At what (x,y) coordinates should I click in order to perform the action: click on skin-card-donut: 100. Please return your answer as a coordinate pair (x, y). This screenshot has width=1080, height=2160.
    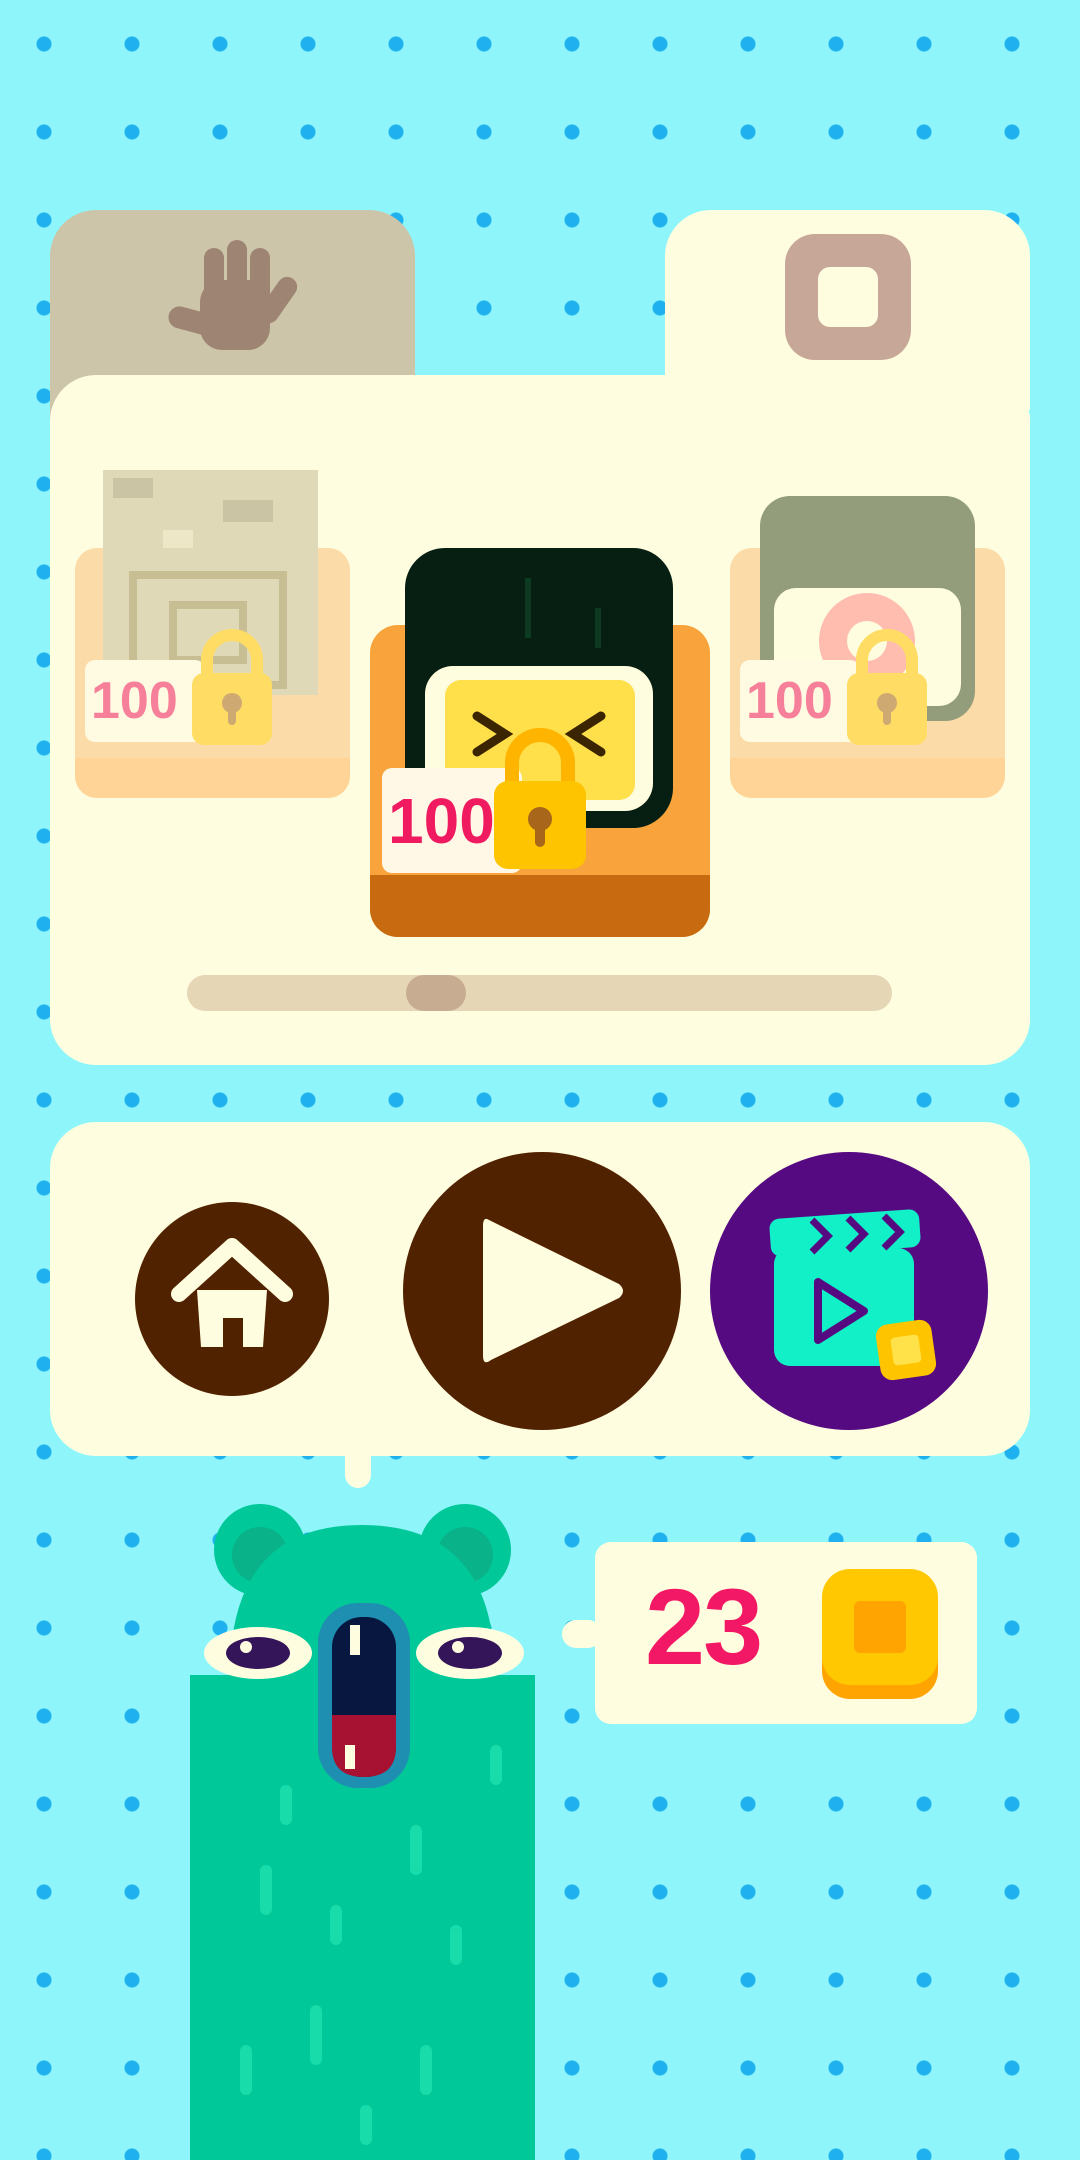
    Looking at the image, I should click on (867, 647).